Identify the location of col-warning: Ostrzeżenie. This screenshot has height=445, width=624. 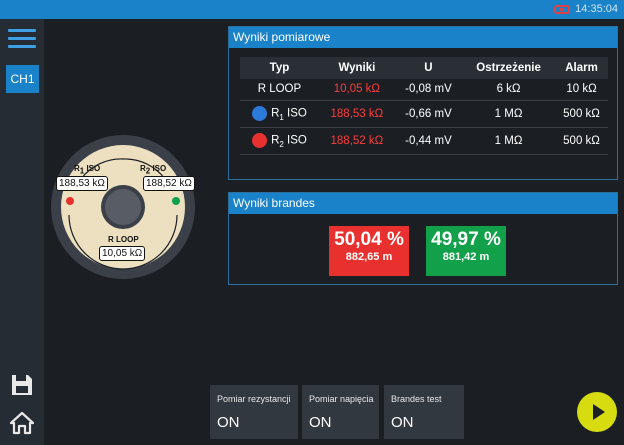
(509, 68).